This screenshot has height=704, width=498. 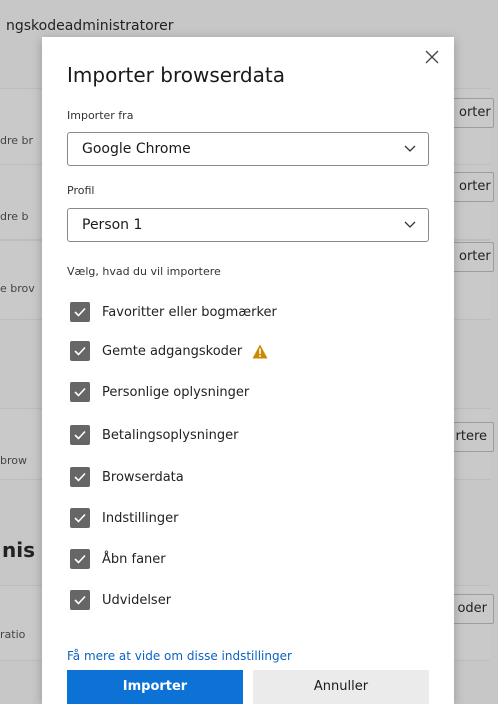 What do you see at coordinates (18, 550) in the screenshot?
I see `background-section-heading: nis` at bounding box center [18, 550].